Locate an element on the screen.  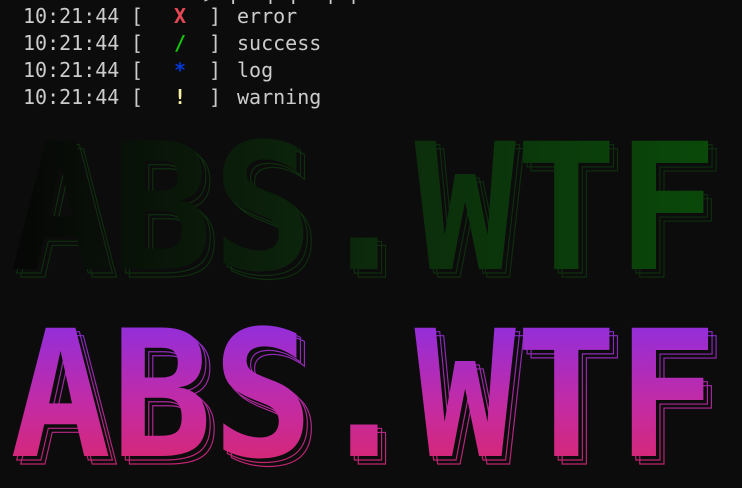
warning-icon: ! is located at coordinates (180, 97).